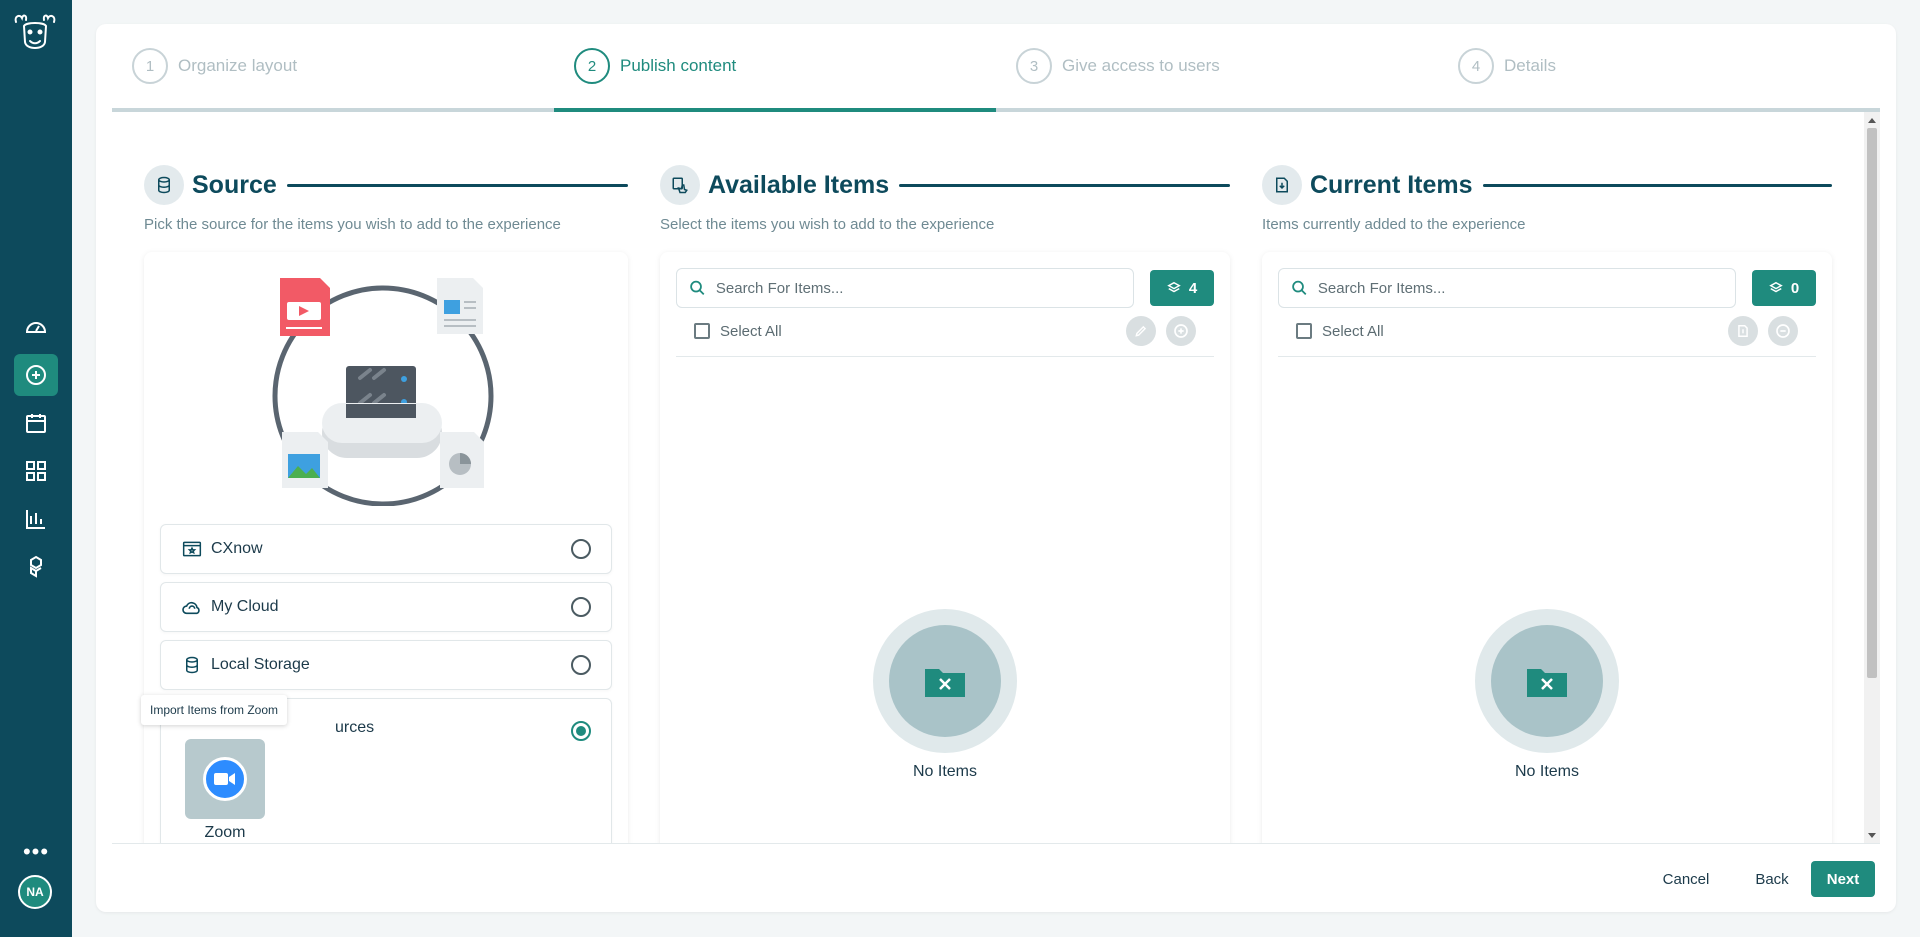 Image resolution: width=1920 pixels, height=937 pixels. Describe the element at coordinates (383, 392) in the screenshot. I see `storage-illustration-icon` at that location.